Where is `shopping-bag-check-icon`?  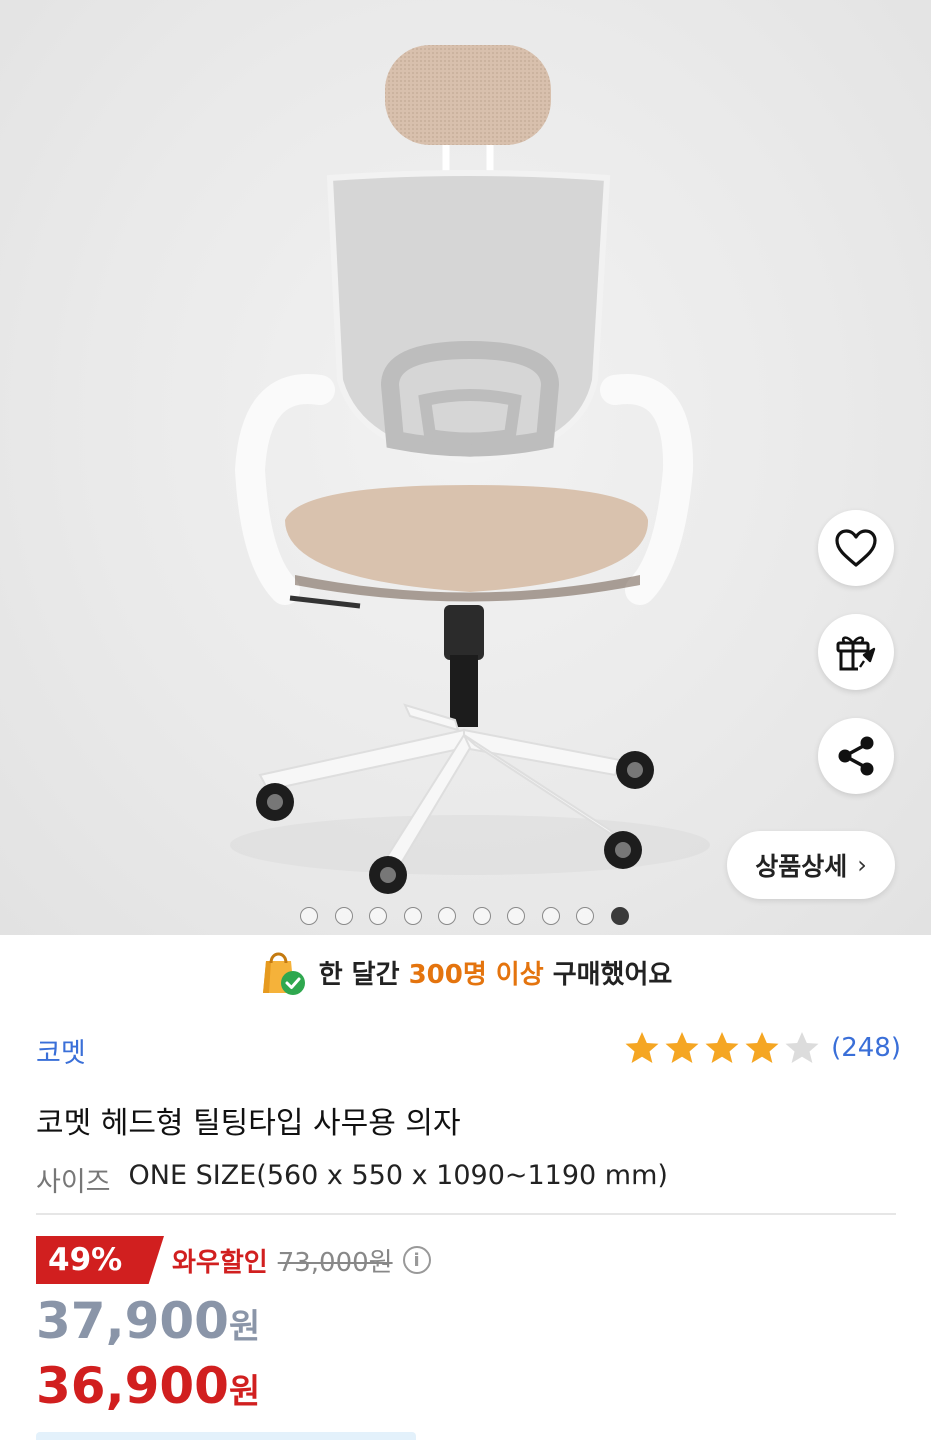 shopping-bag-check-icon is located at coordinates (283, 973).